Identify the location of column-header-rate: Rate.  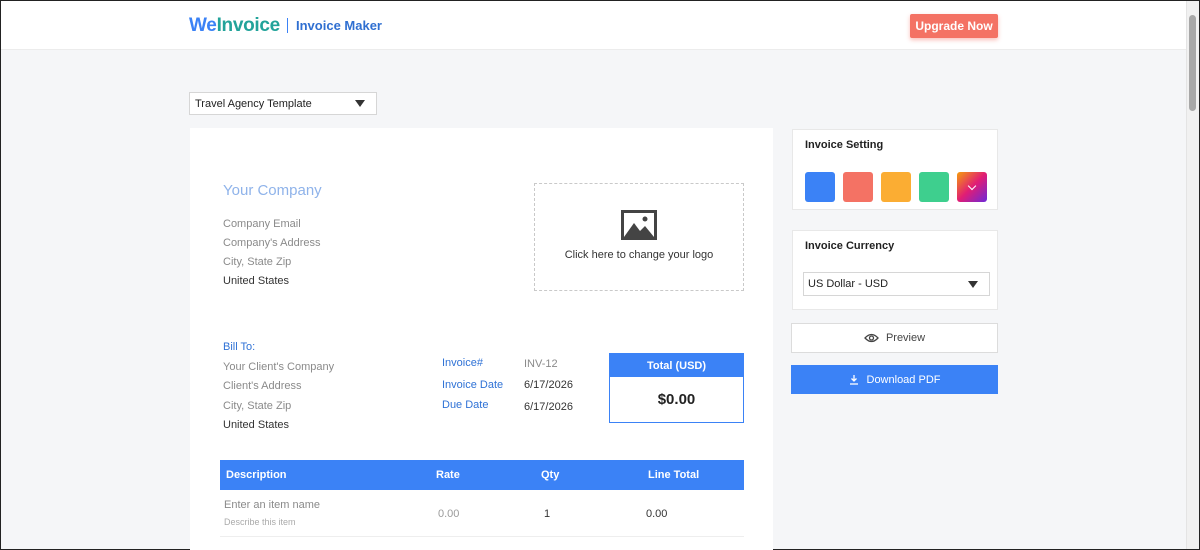
(448, 475).